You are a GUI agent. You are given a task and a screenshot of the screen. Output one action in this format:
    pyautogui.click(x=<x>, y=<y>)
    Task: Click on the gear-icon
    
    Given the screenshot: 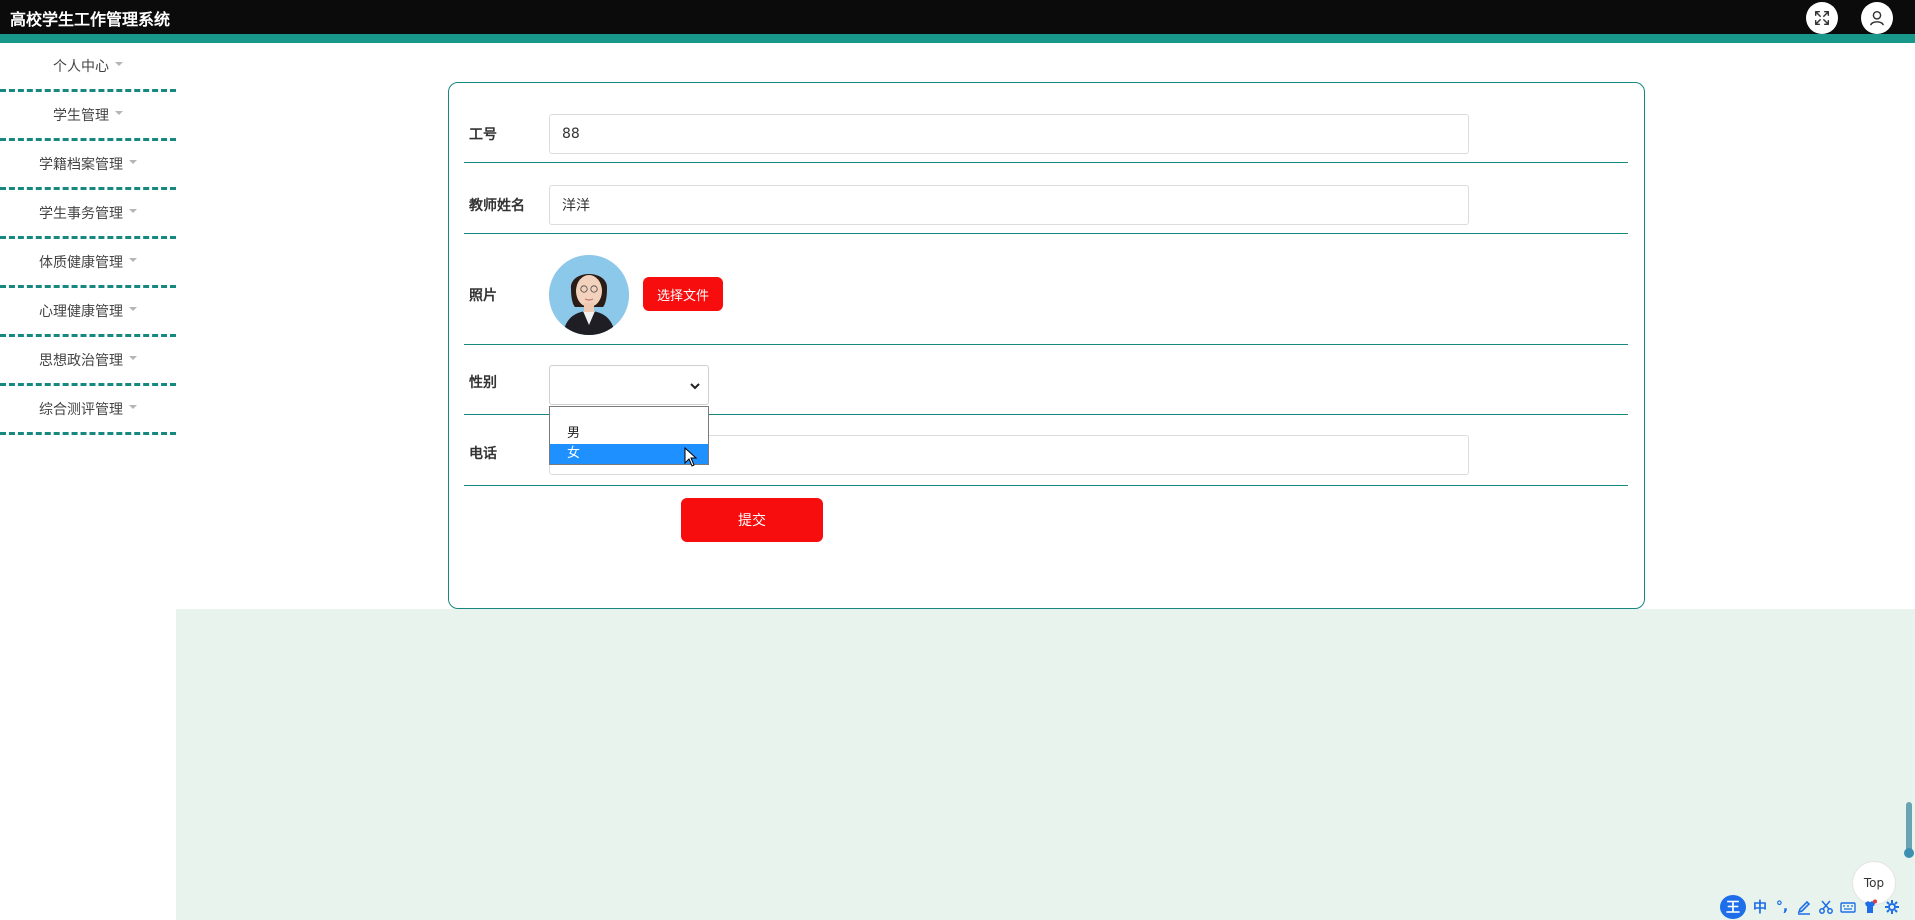 What is the action you would take?
    pyautogui.click(x=1892, y=907)
    